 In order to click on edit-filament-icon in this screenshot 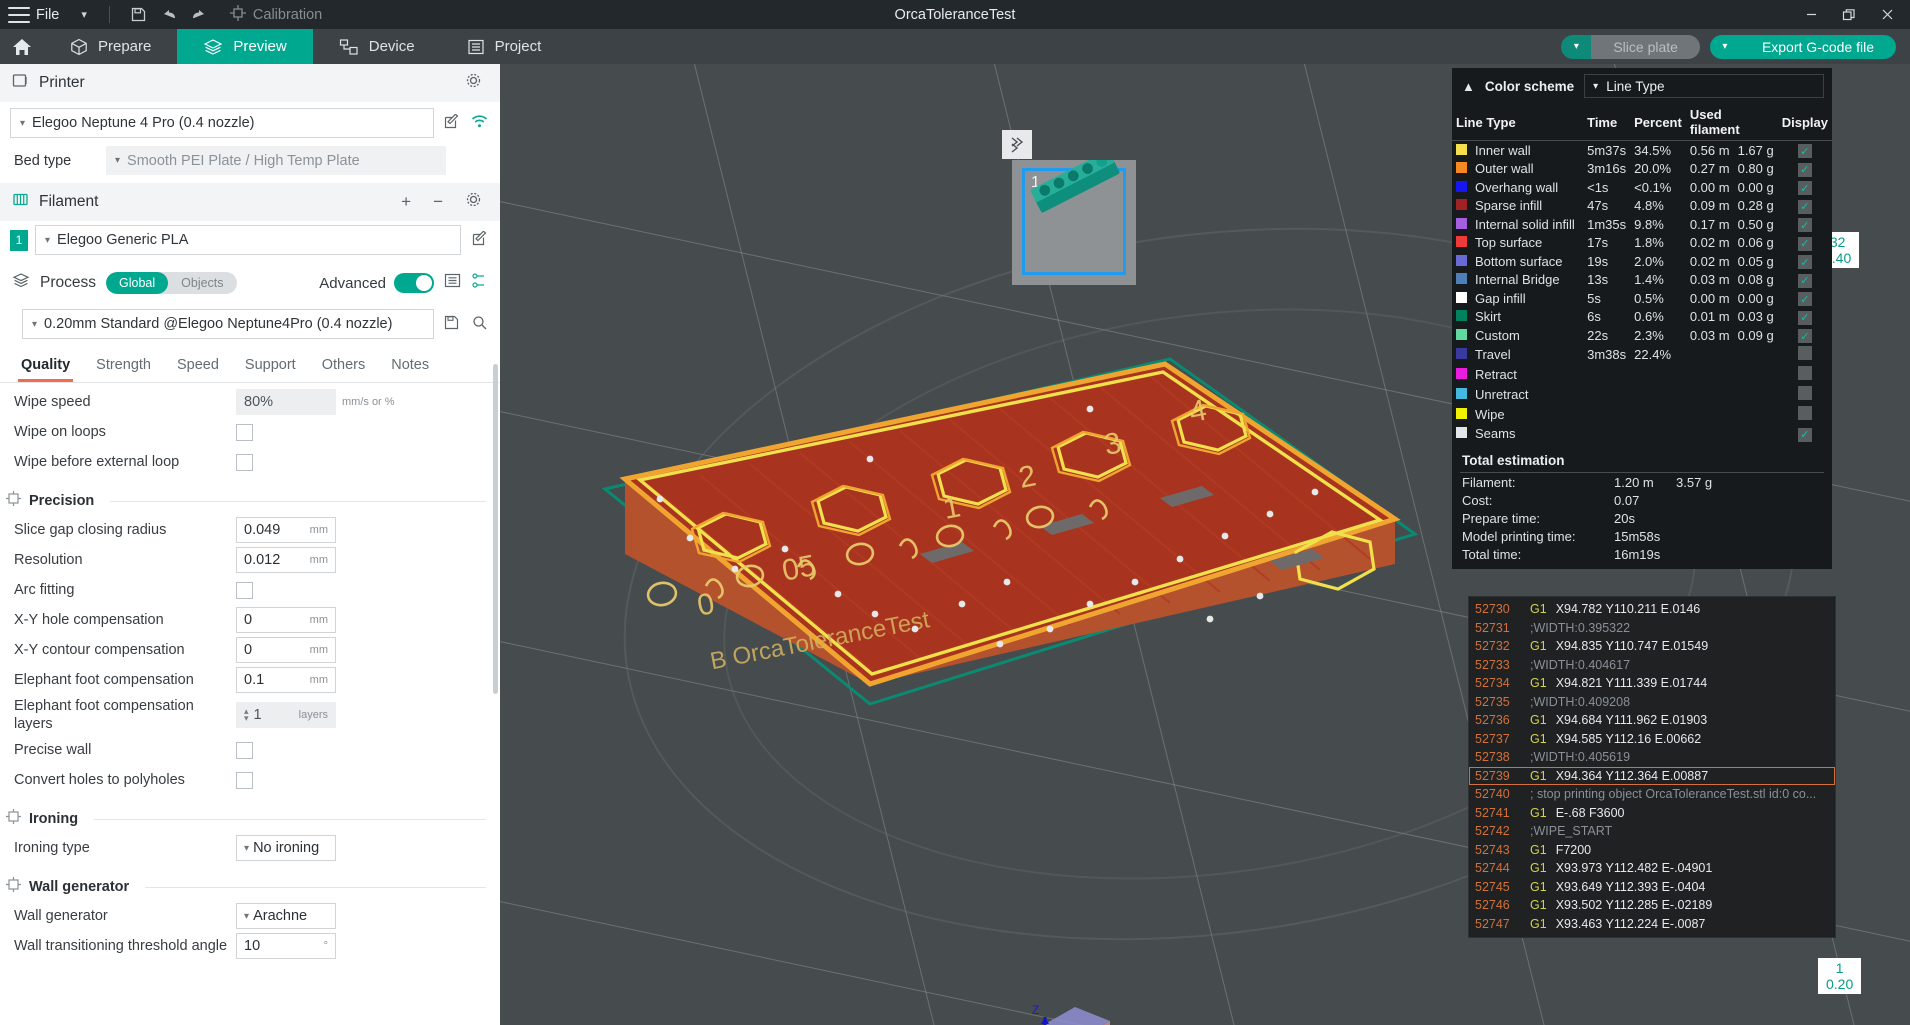, I will do `click(479, 239)`.